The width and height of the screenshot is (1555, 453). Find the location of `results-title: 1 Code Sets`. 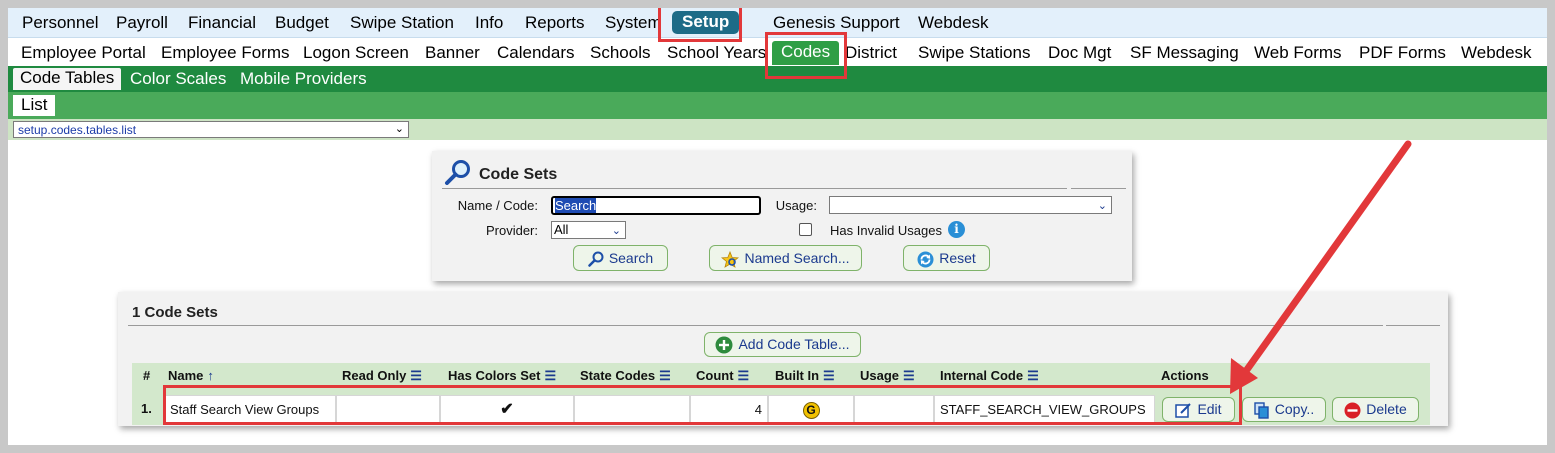

results-title: 1 Code Sets is located at coordinates (175, 312).